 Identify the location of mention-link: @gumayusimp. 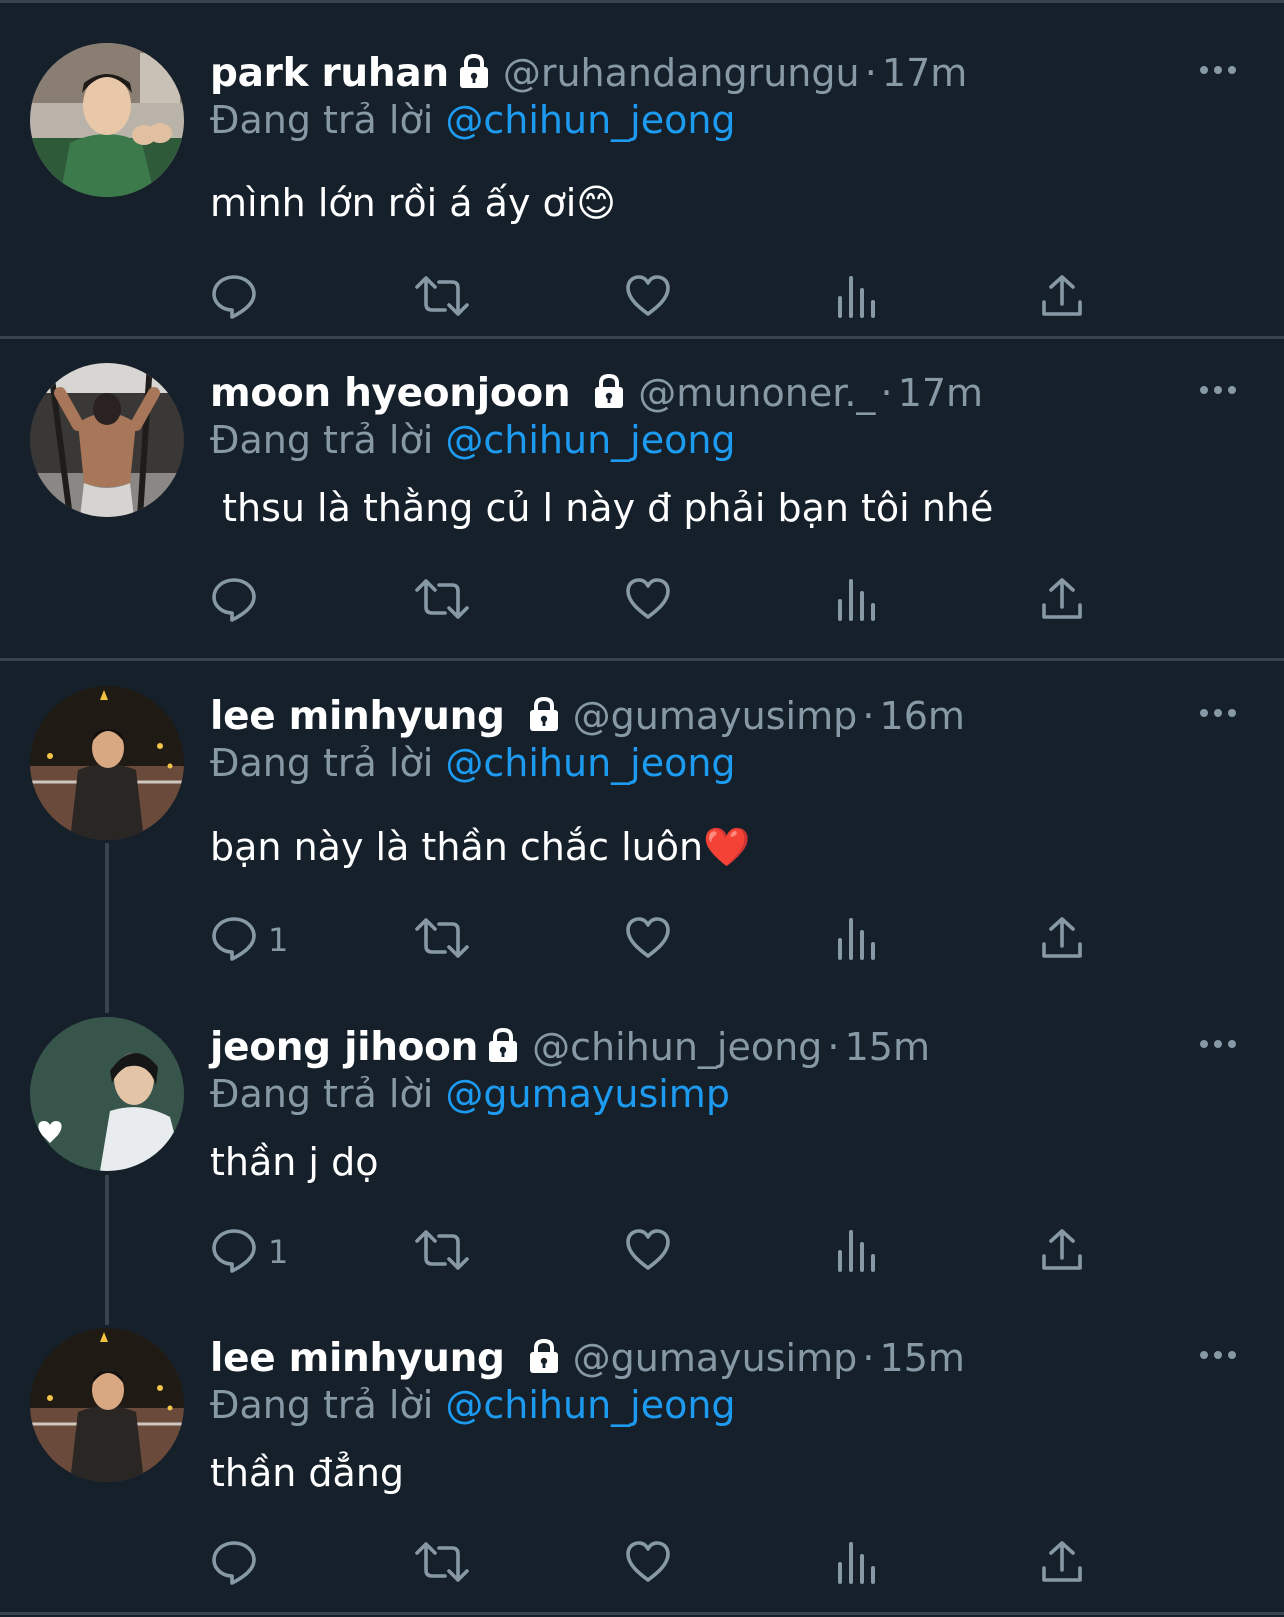
(587, 1094).